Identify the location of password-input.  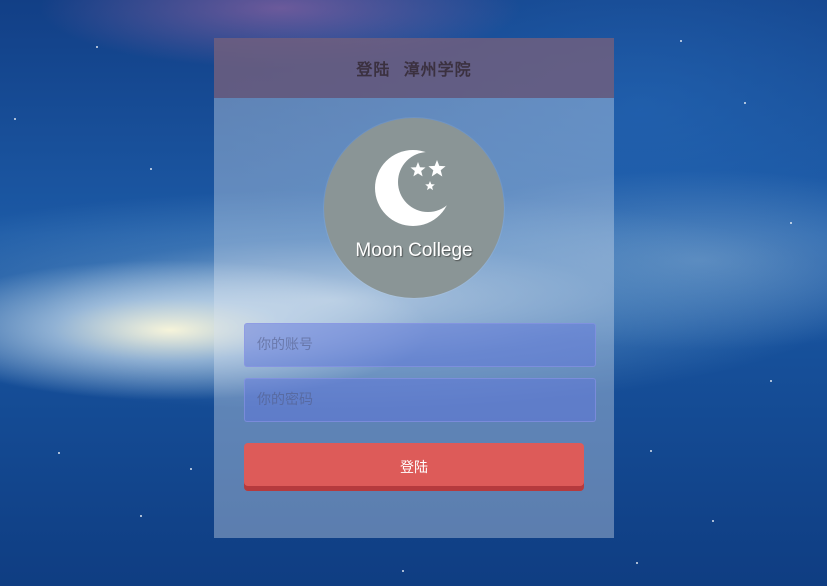
(420, 400).